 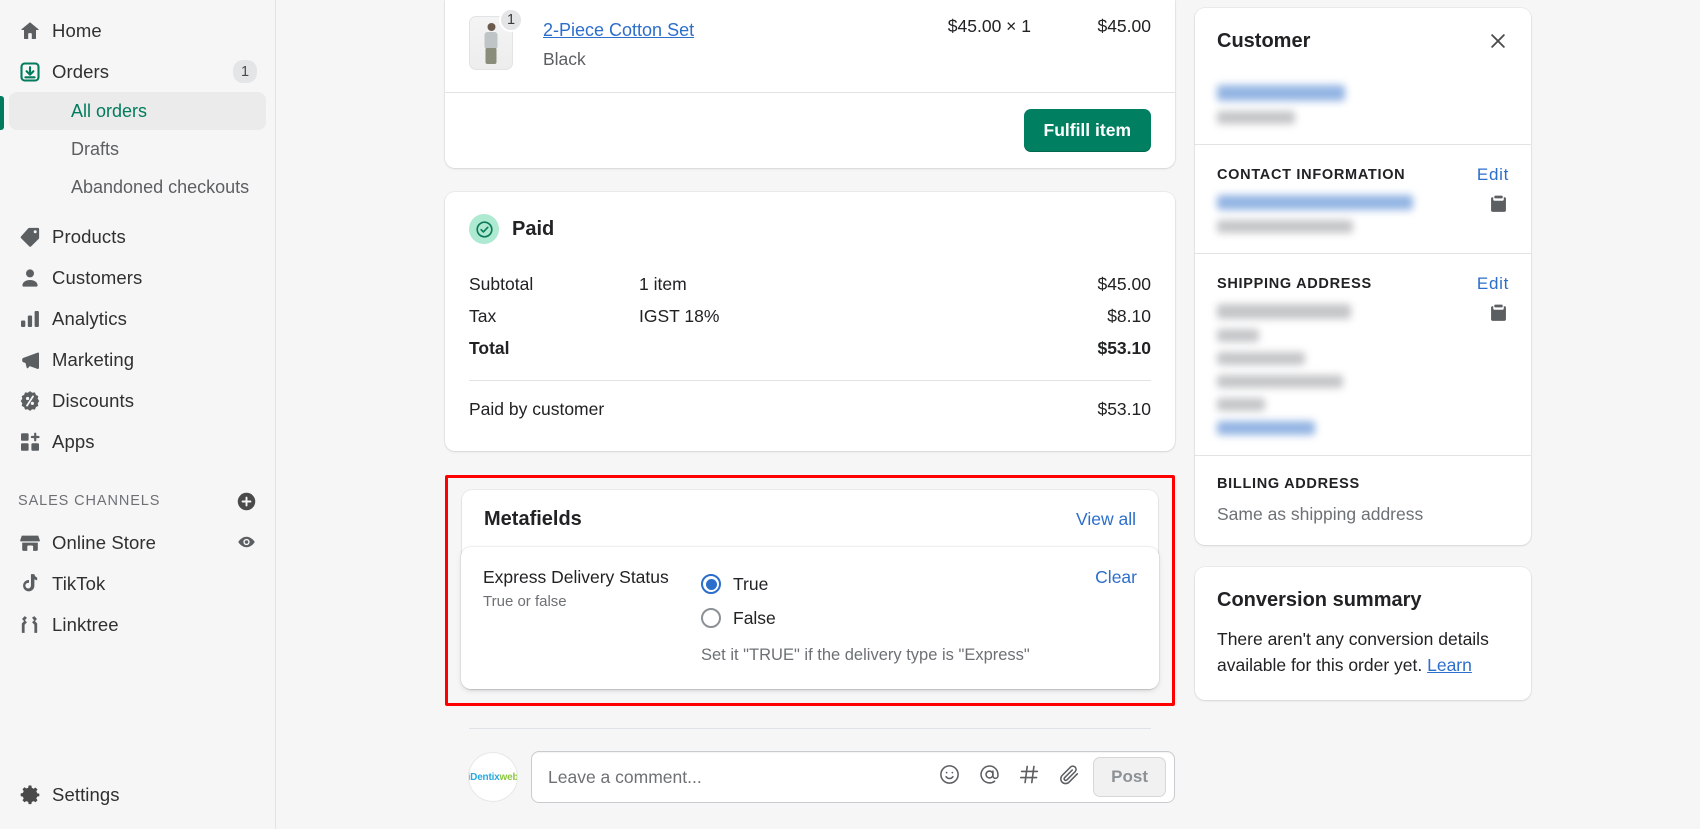 I want to click on eye-icon, so click(x=246, y=542).